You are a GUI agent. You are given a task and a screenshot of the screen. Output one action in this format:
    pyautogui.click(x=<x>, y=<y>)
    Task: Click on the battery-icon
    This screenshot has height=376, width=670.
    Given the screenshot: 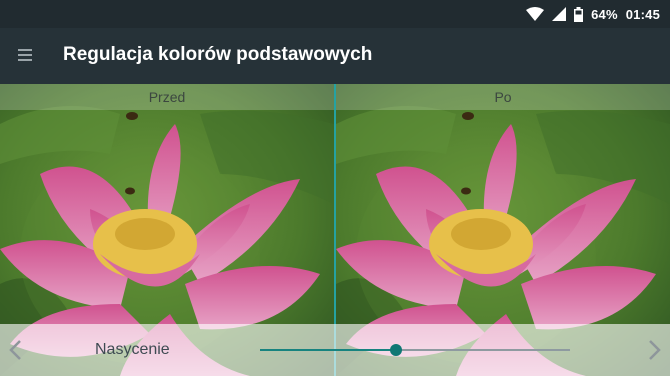 What is the action you would take?
    pyautogui.click(x=579, y=14)
    